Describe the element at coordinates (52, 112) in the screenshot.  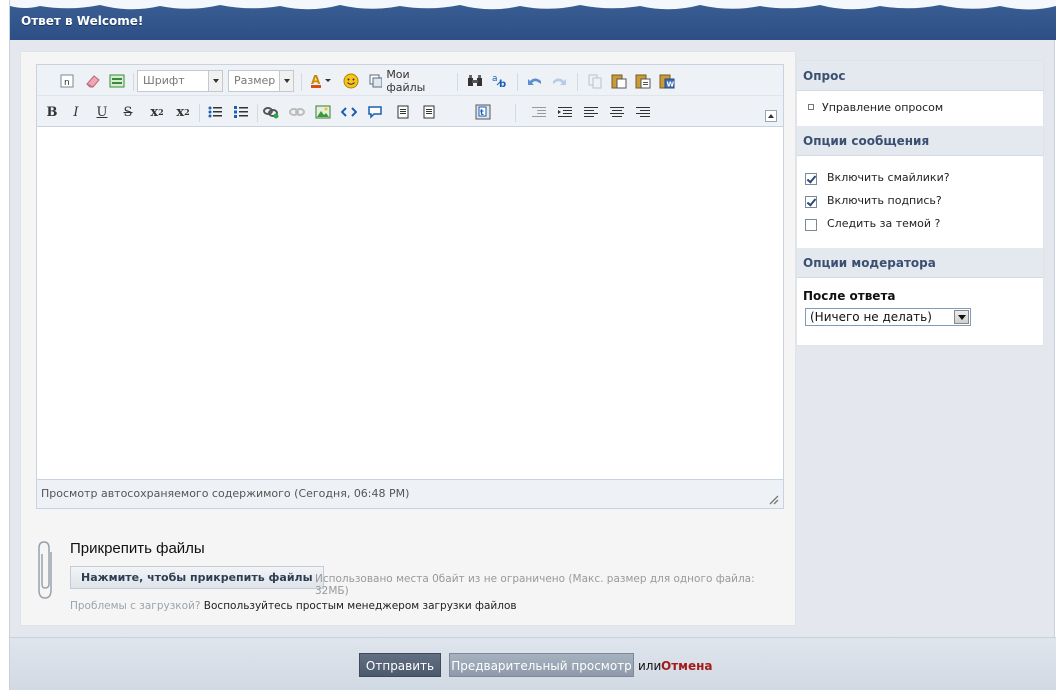
I see `bold-button: B` at that location.